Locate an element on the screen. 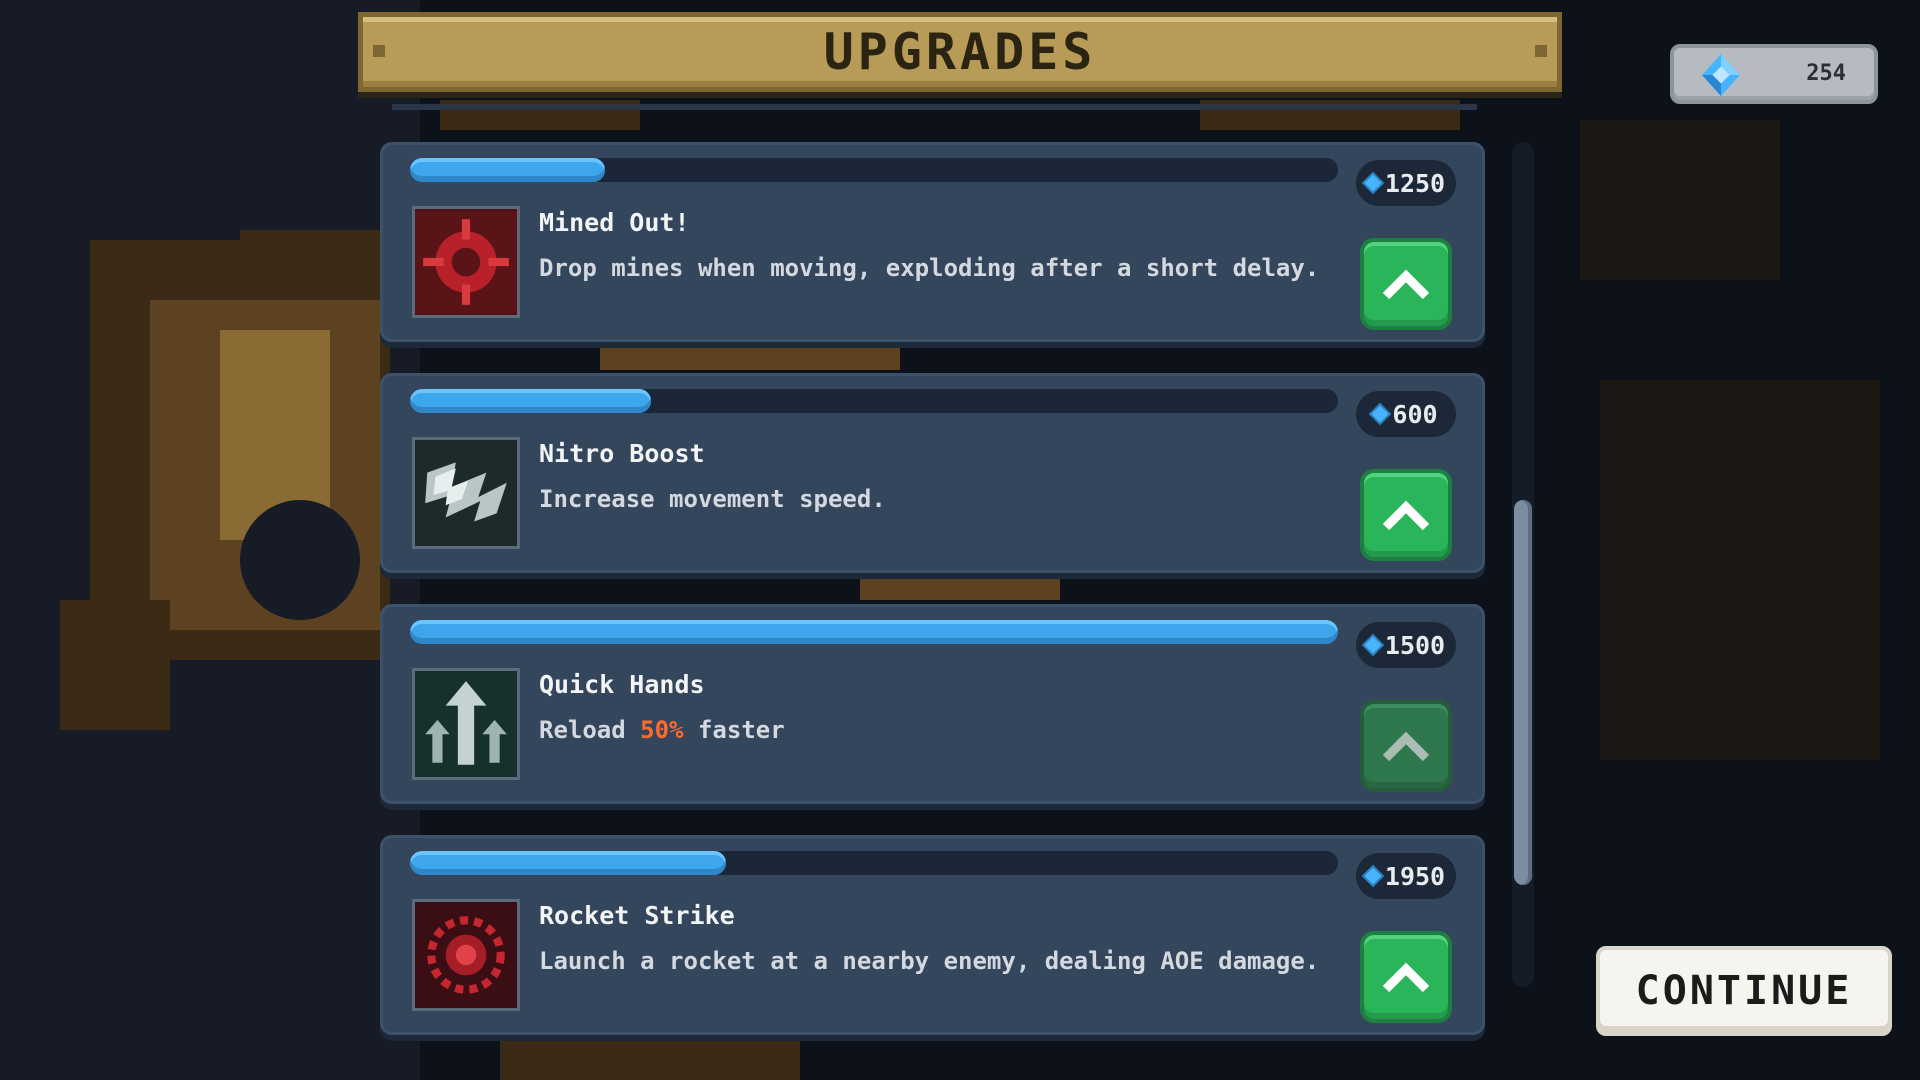 This screenshot has width=1920, height=1080. scrollbar-thumb is located at coordinates (1523, 692).